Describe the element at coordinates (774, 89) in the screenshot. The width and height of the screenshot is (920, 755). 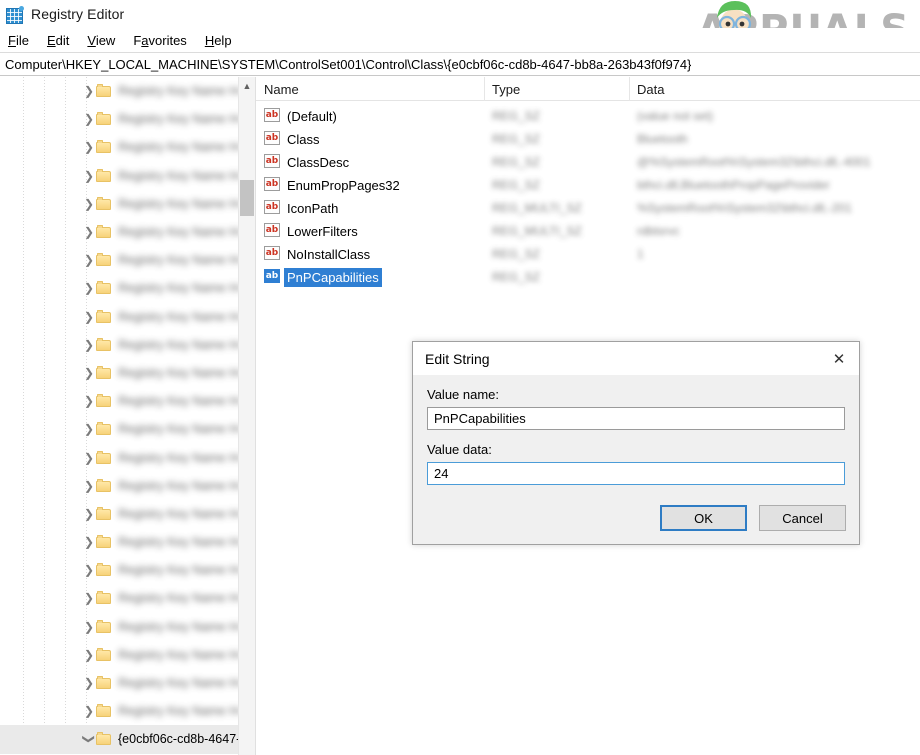
I see `column-header-data: Data` at that location.